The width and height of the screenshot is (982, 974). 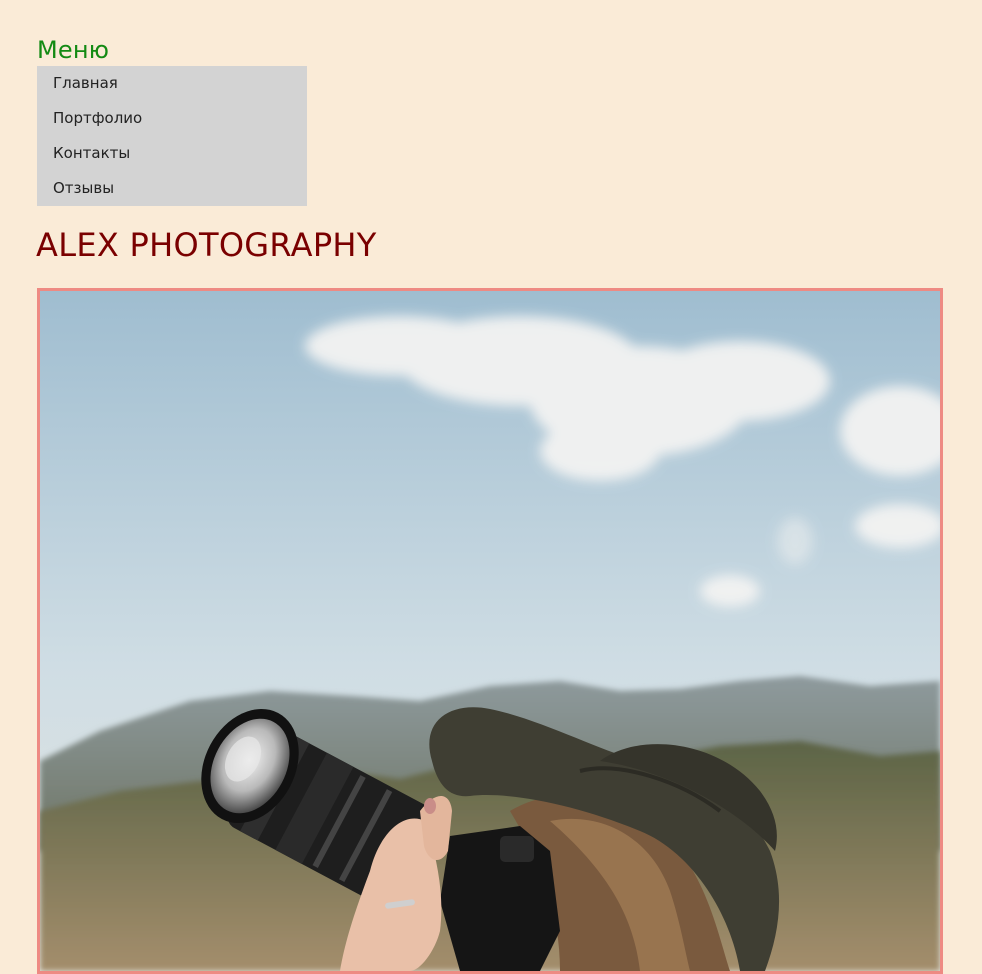 What do you see at coordinates (172, 118) in the screenshot?
I see `menu-item-portfolio: Портфолио` at bounding box center [172, 118].